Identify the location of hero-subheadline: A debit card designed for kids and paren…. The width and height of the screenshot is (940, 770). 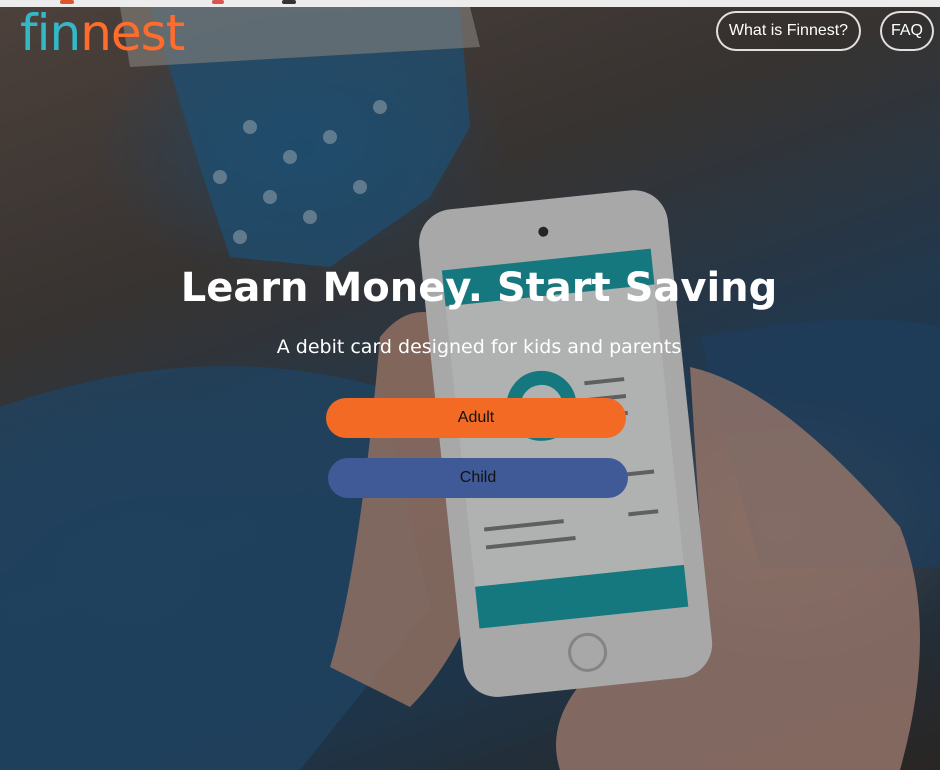
(479, 347).